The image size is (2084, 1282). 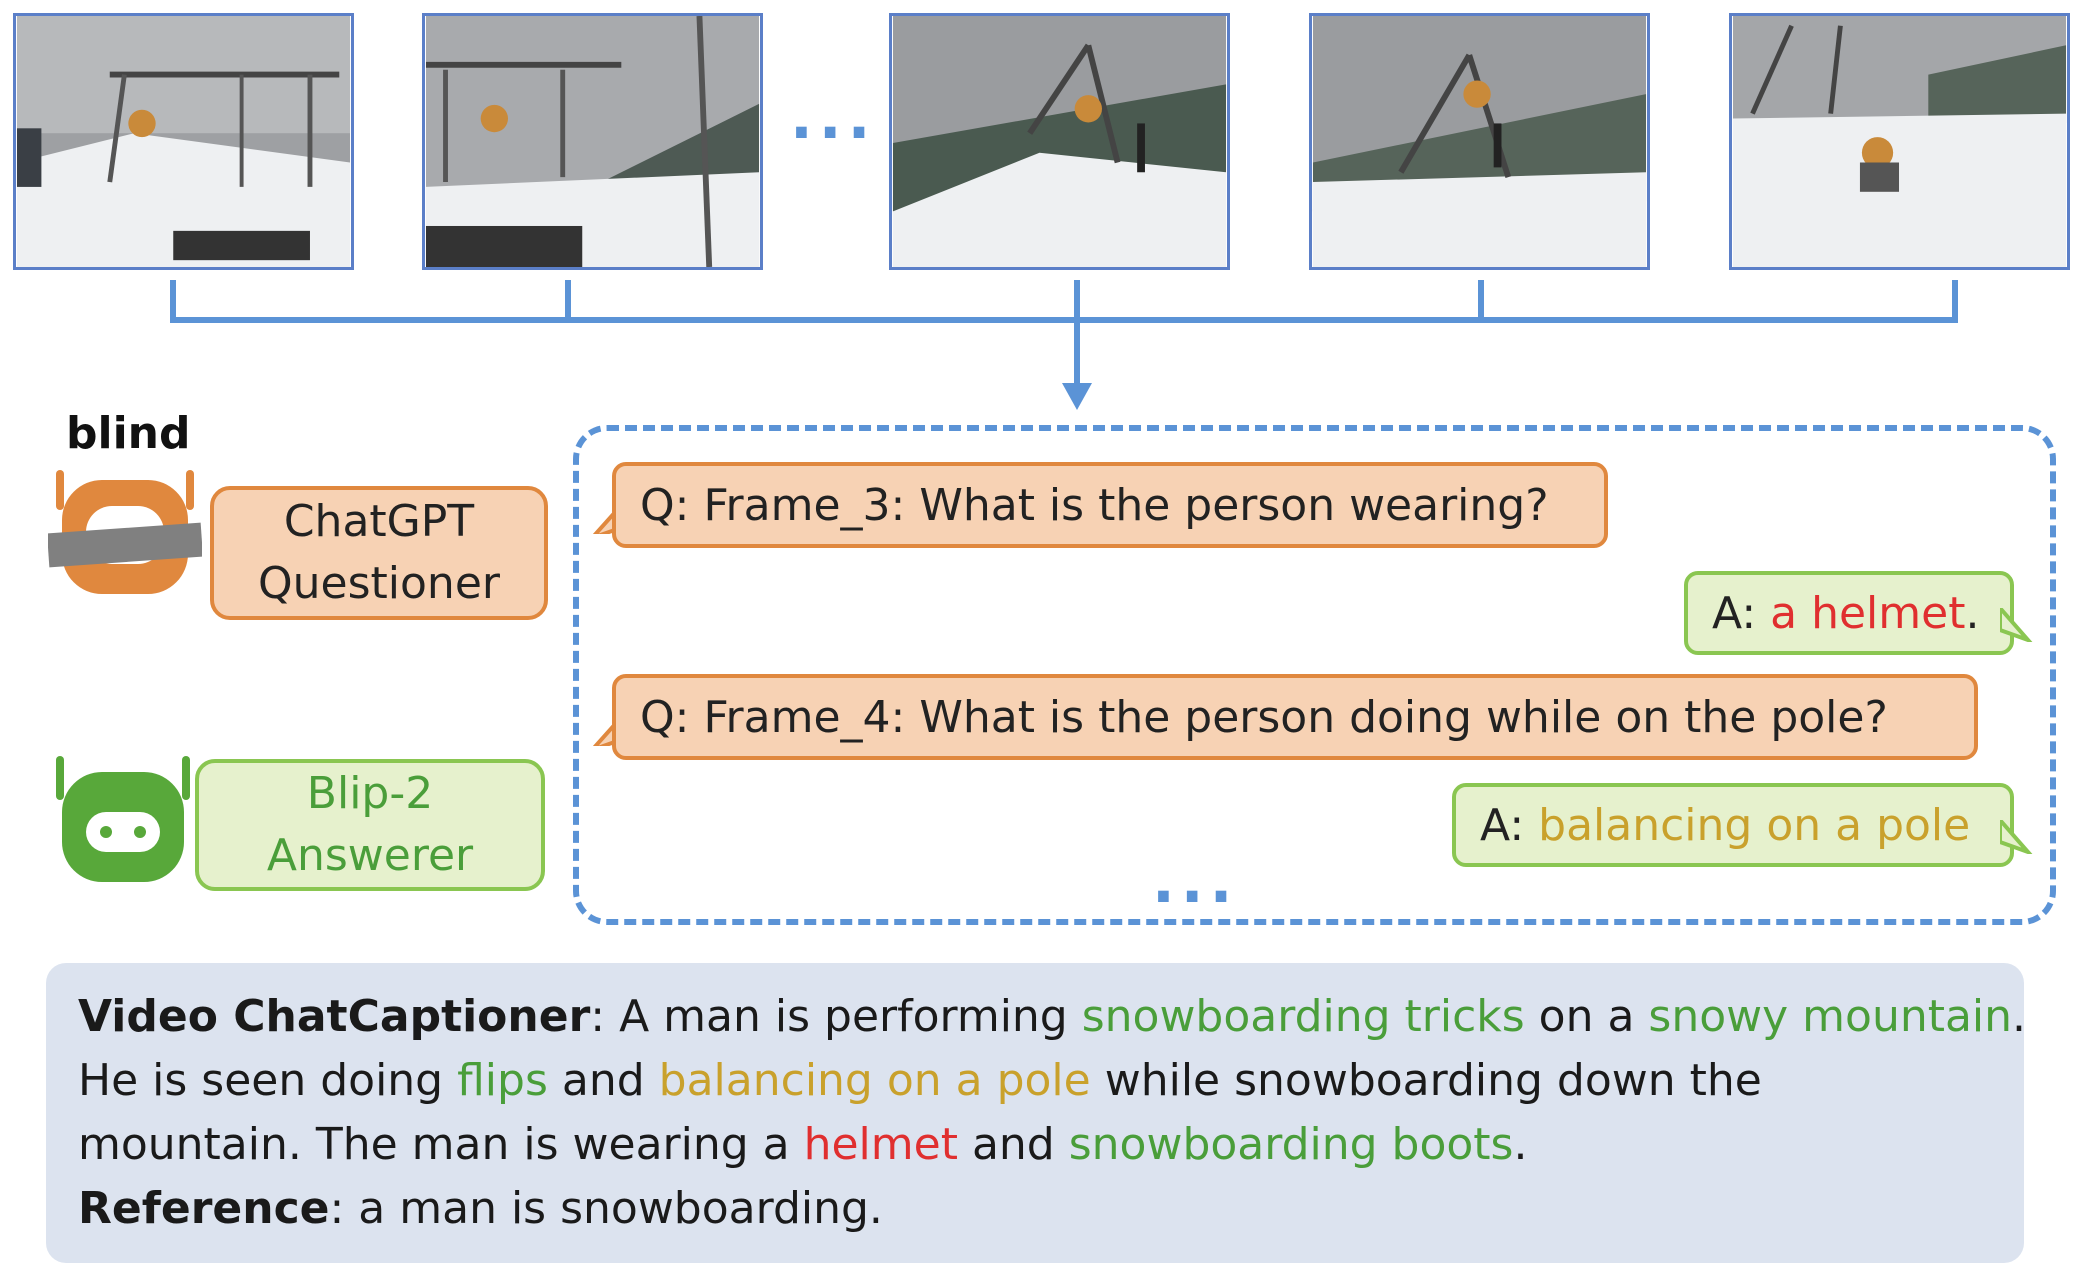 I want to click on answer-bubble-2: A: balancing on a pole, so click(x=1733, y=825).